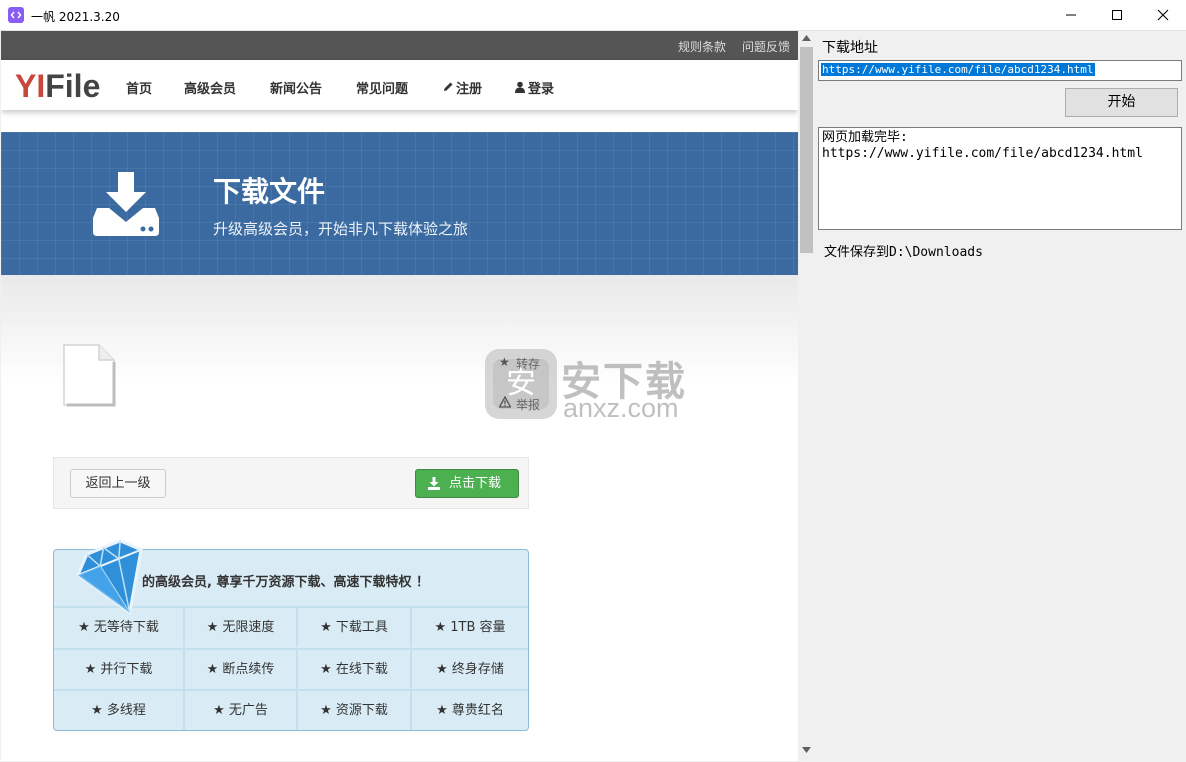  I want to click on warning-icon, so click(505, 402).